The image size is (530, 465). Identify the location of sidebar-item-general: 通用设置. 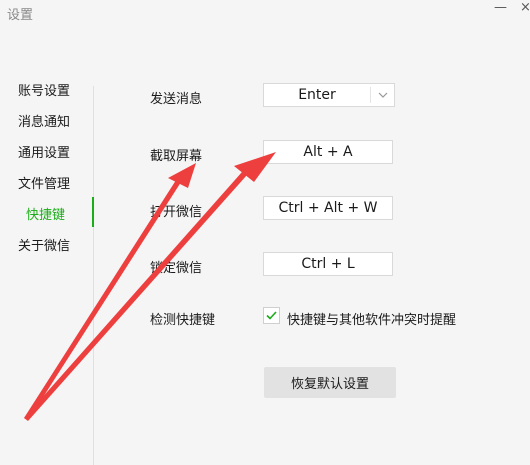
(44, 151).